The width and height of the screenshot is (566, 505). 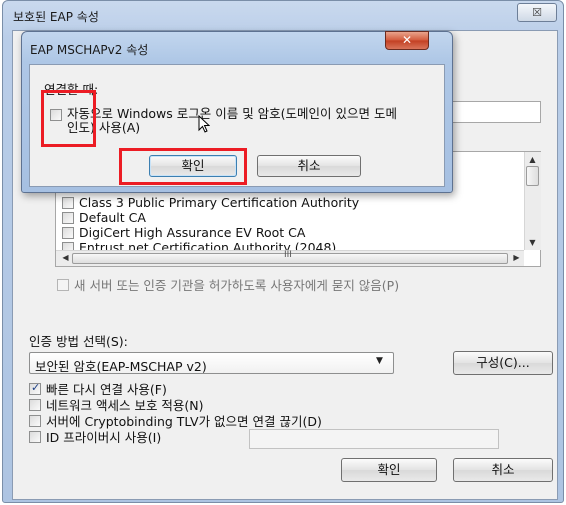 What do you see at coordinates (65, 257) in the screenshot?
I see `scroll-left-arrow-icon: ◀` at bounding box center [65, 257].